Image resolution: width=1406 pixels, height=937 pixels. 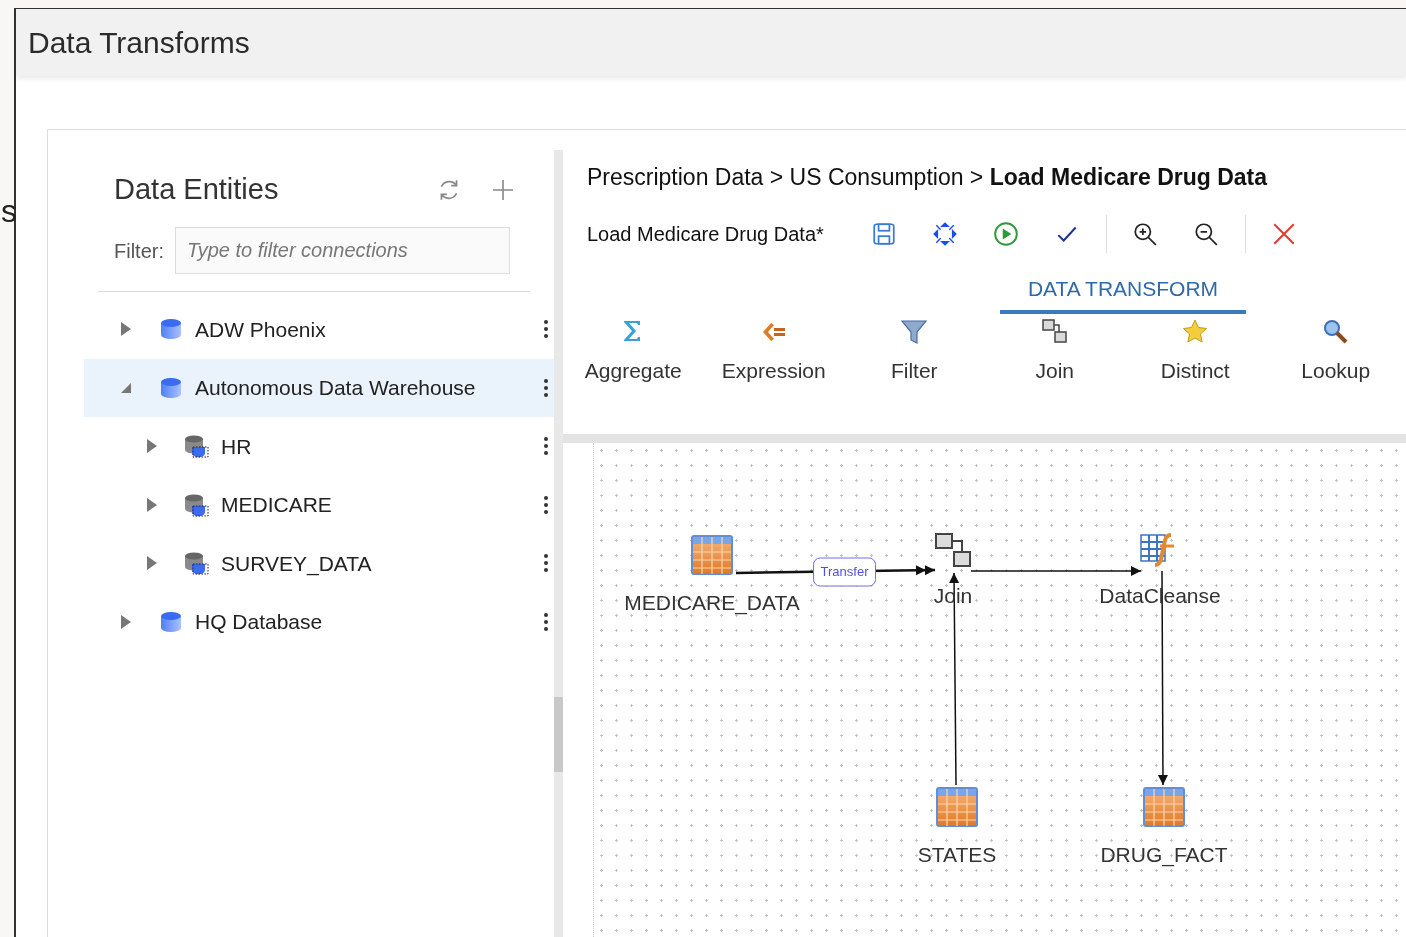 What do you see at coordinates (914, 370) in the screenshot?
I see `palette-item: Filter` at bounding box center [914, 370].